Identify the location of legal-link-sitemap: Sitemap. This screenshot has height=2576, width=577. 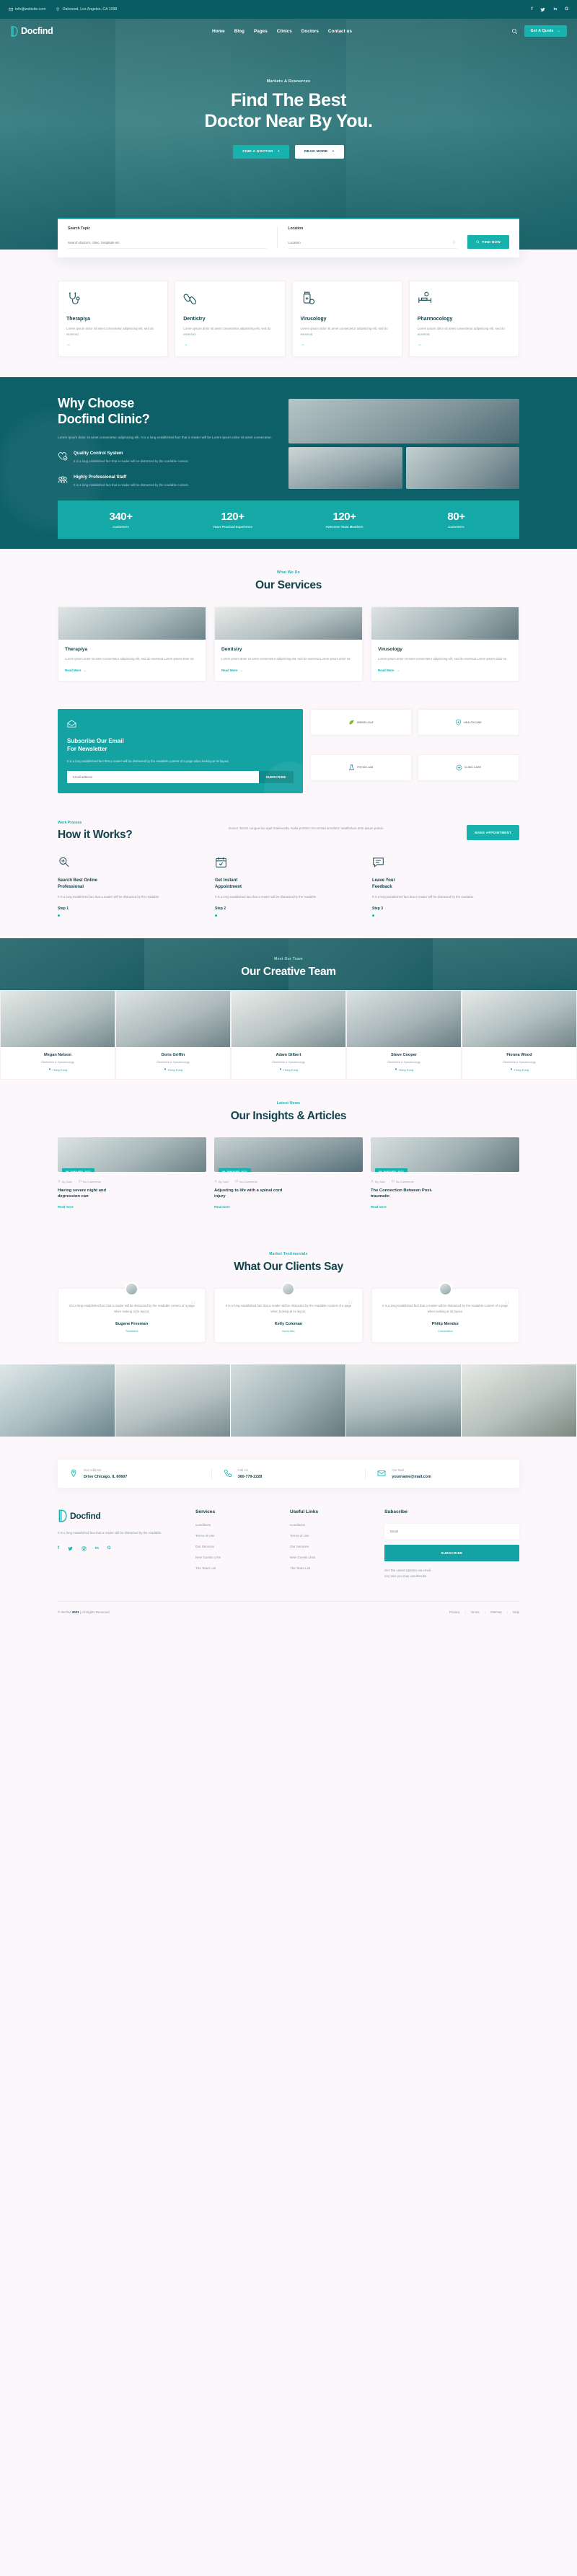
(496, 1612).